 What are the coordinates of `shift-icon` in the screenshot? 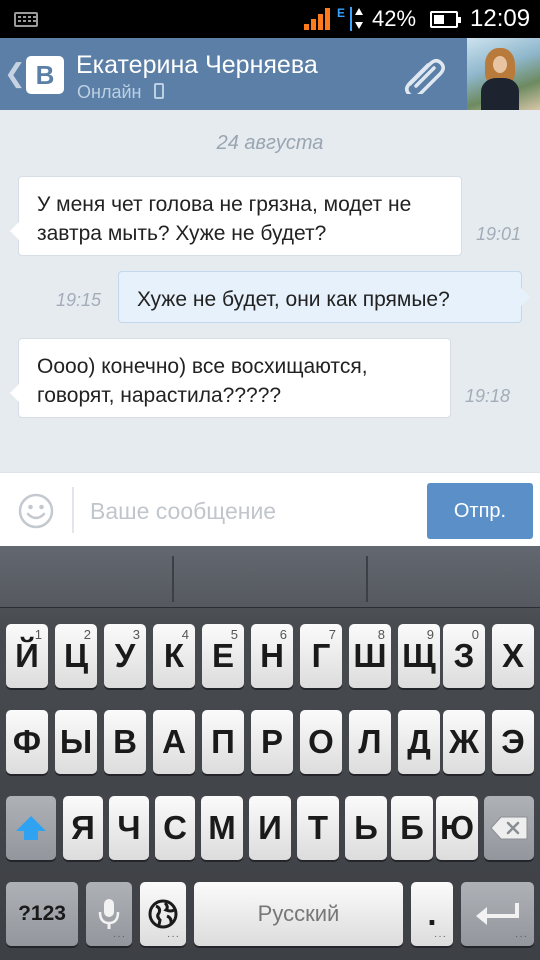 It's located at (31, 828).